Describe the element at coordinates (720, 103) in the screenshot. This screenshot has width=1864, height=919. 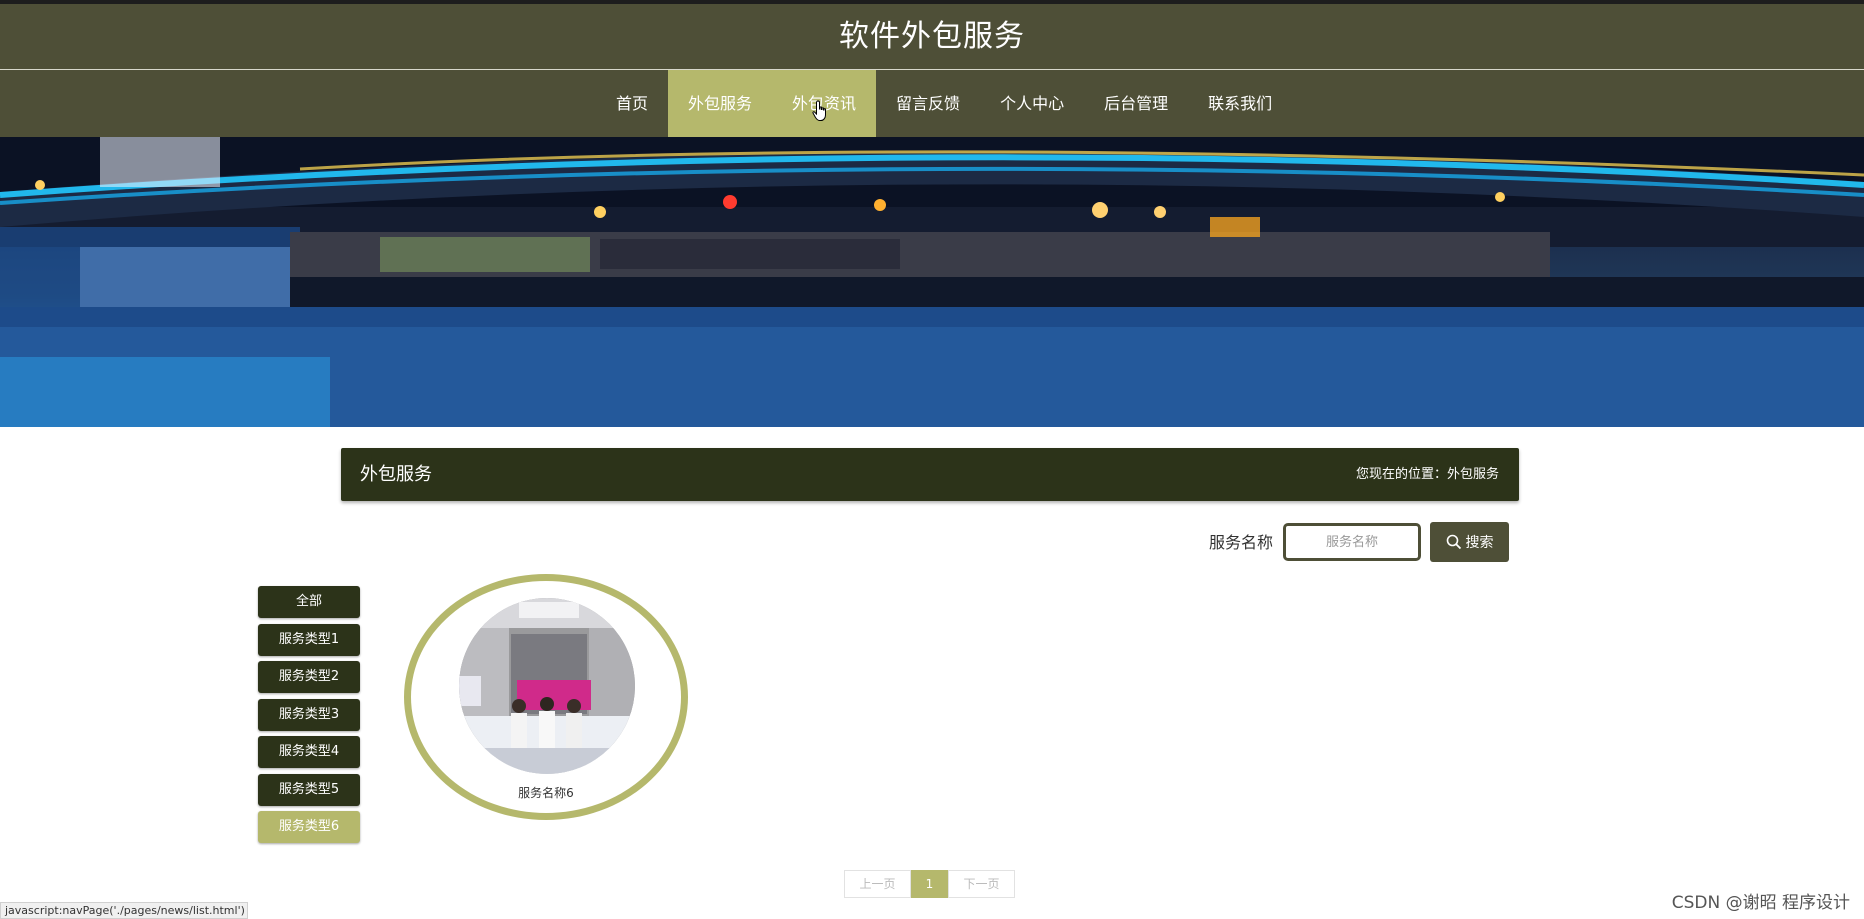
I see `nav-item-outsourcing-service: 外包服务` at that location.